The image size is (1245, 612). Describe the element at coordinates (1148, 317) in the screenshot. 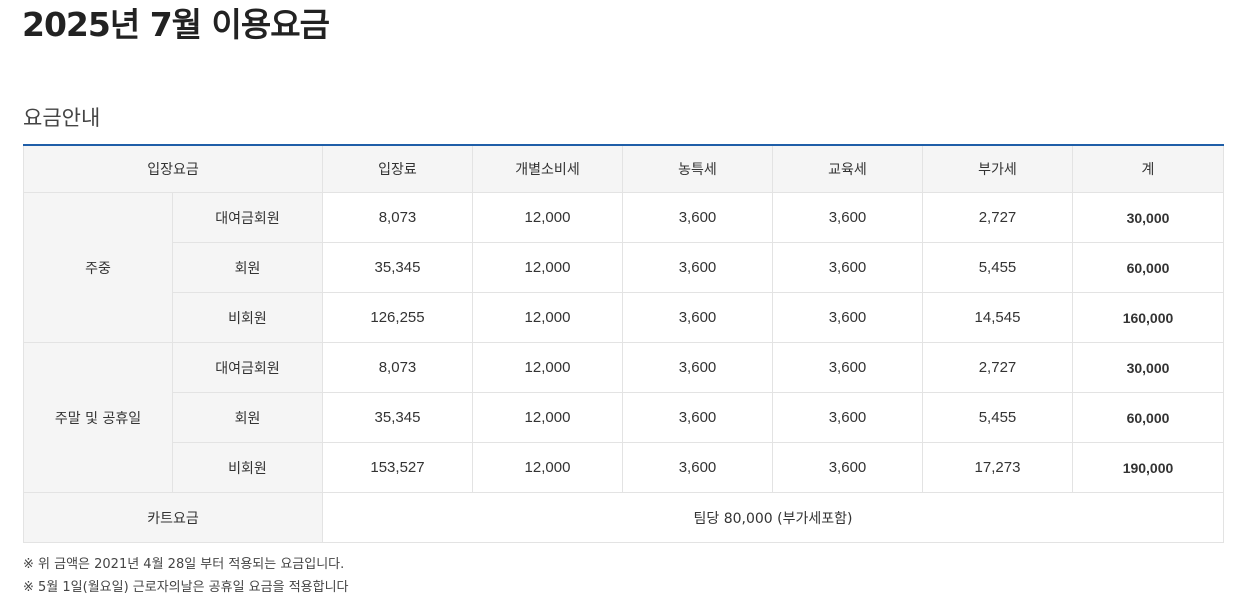

I see `total-cell: 160,000` at that location.